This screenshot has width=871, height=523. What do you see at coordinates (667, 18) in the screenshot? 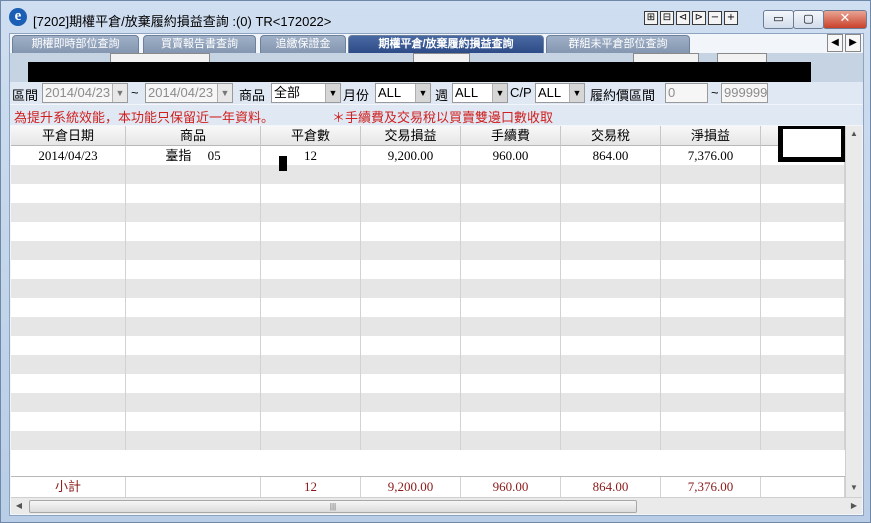
I see `split-window-icon: ⊟` at bounding box center [667, 18].